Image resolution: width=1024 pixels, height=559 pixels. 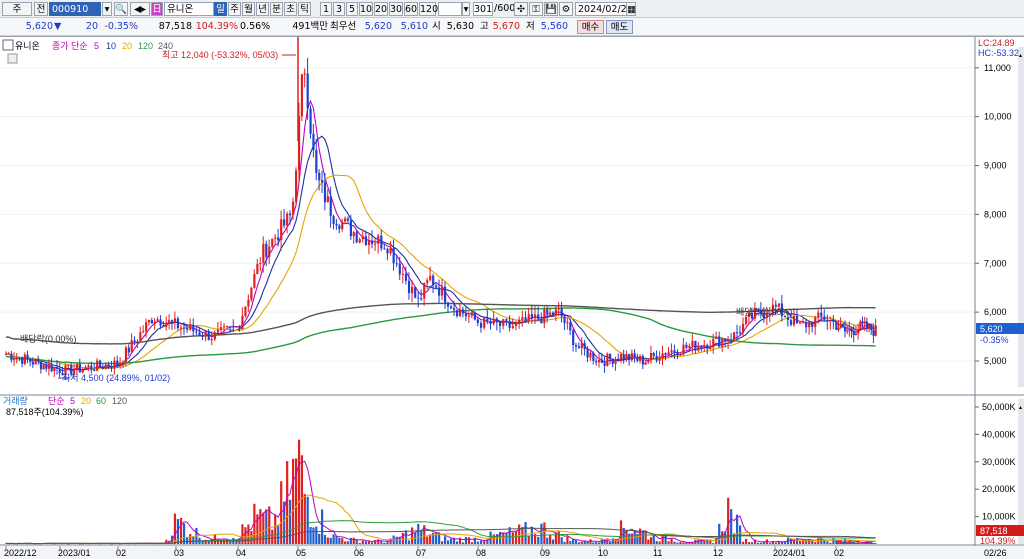 I want to click on low-label: 저, so click(x=530, y=26).